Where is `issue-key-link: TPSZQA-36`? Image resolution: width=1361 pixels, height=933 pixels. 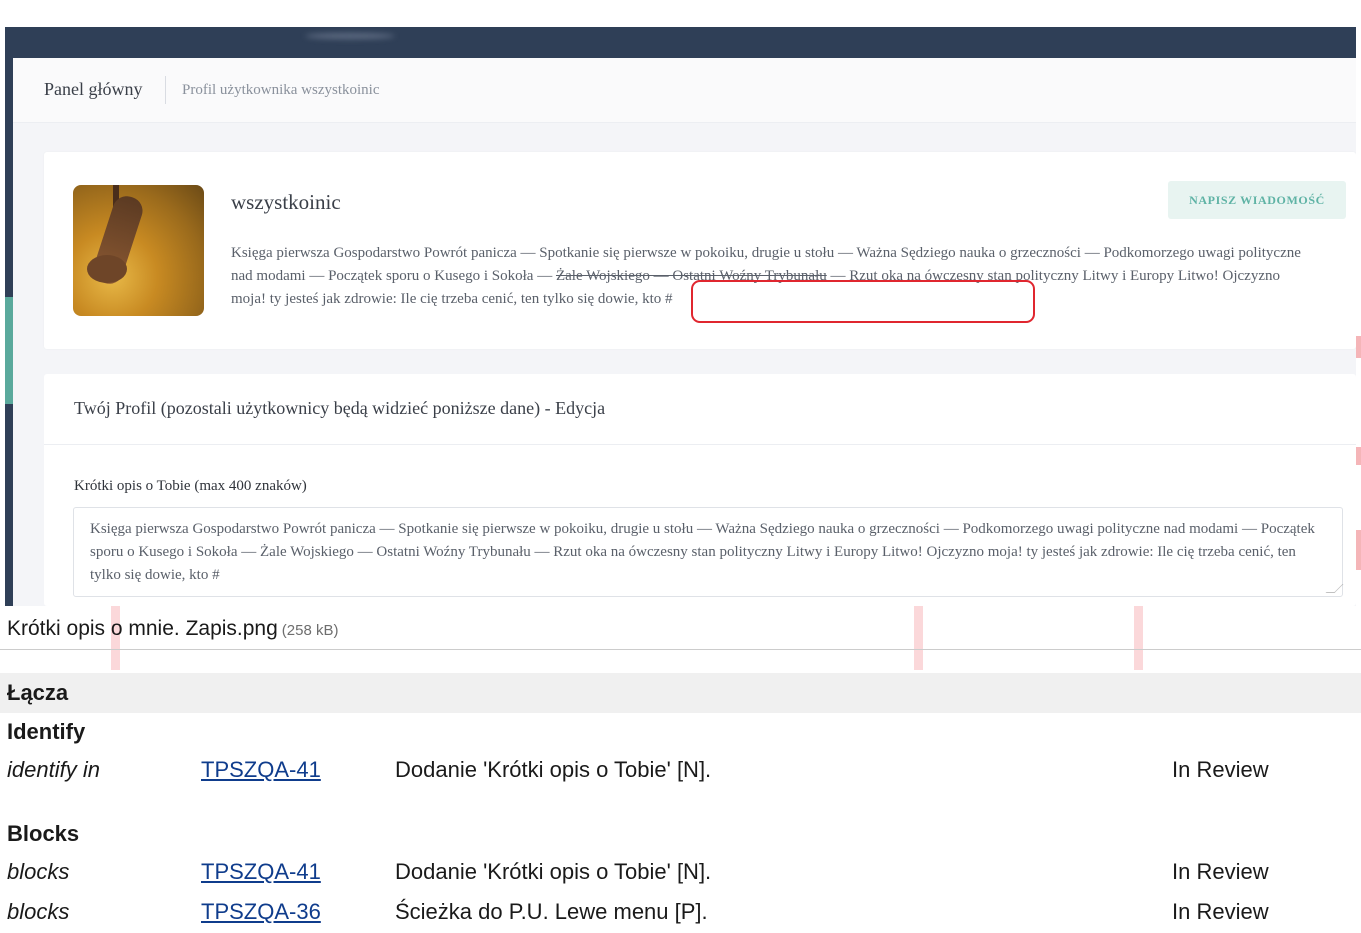 issue-key-link: TPSZQA-36 is located at coordinates (261, 912).